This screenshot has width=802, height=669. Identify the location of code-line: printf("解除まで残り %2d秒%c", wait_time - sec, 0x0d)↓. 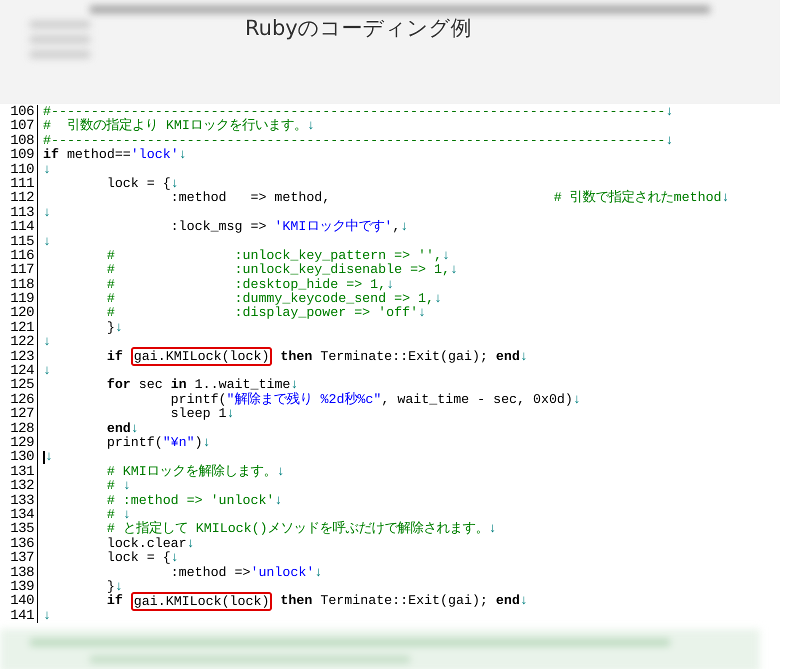
(375, 399).